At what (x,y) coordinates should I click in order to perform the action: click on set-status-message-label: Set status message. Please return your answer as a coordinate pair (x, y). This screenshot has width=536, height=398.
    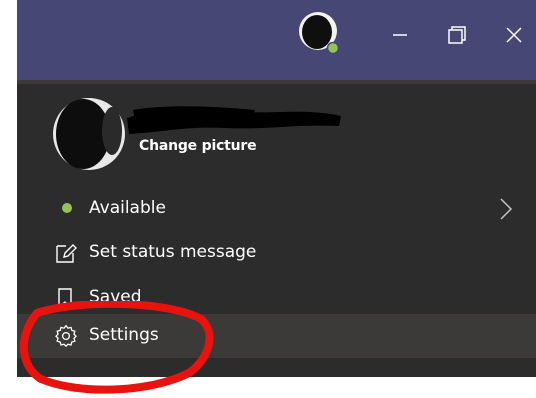
    Looking at the image, I should click on (173, 252).